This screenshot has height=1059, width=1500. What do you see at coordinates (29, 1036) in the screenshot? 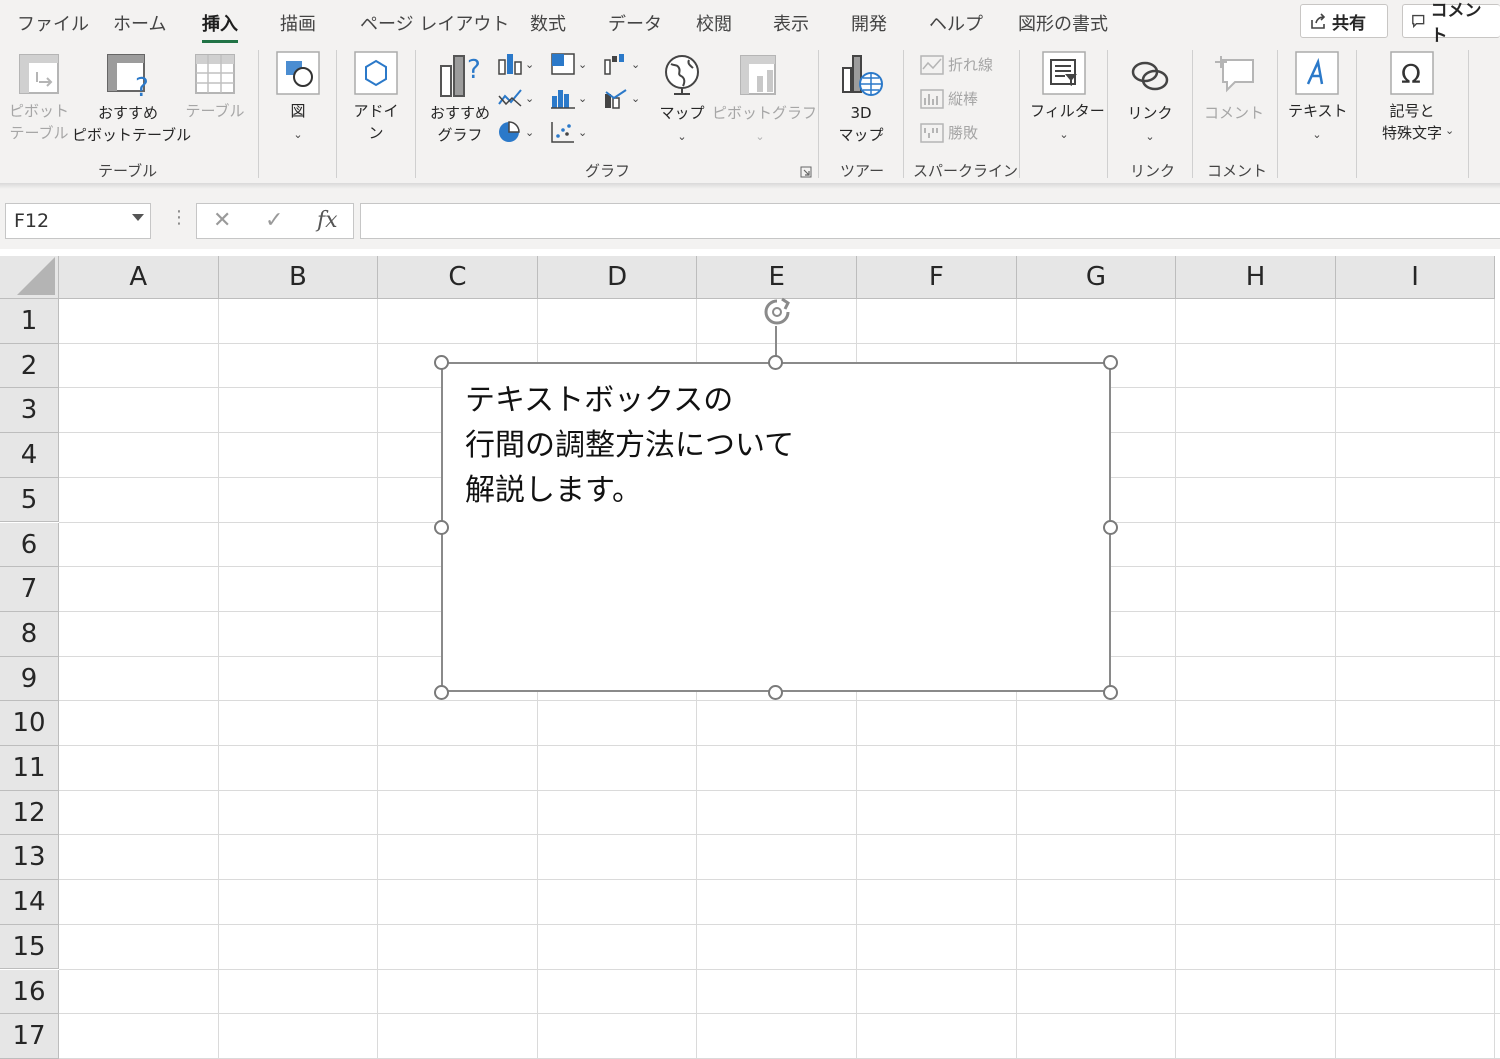
I see `row-header-17: 17` at bounding box center [29, 1036].